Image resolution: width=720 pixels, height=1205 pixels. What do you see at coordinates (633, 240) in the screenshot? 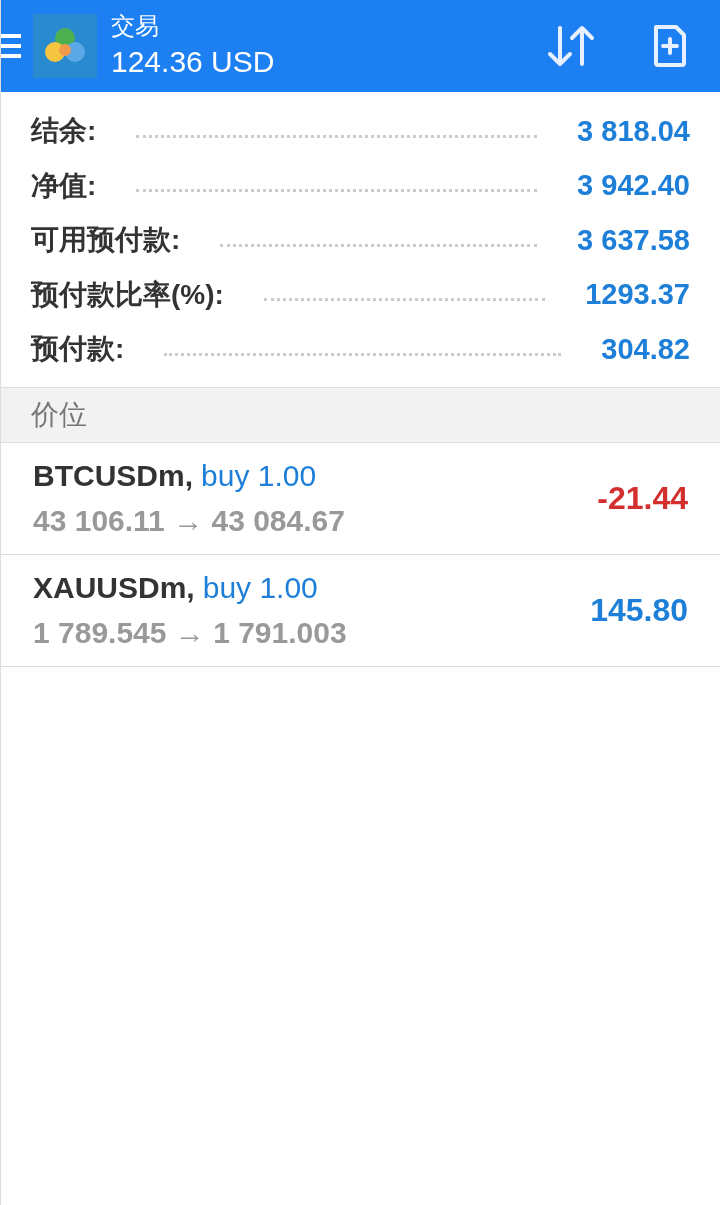
I see `summary-value: 3 637.58` at bounding box center [633, 240].